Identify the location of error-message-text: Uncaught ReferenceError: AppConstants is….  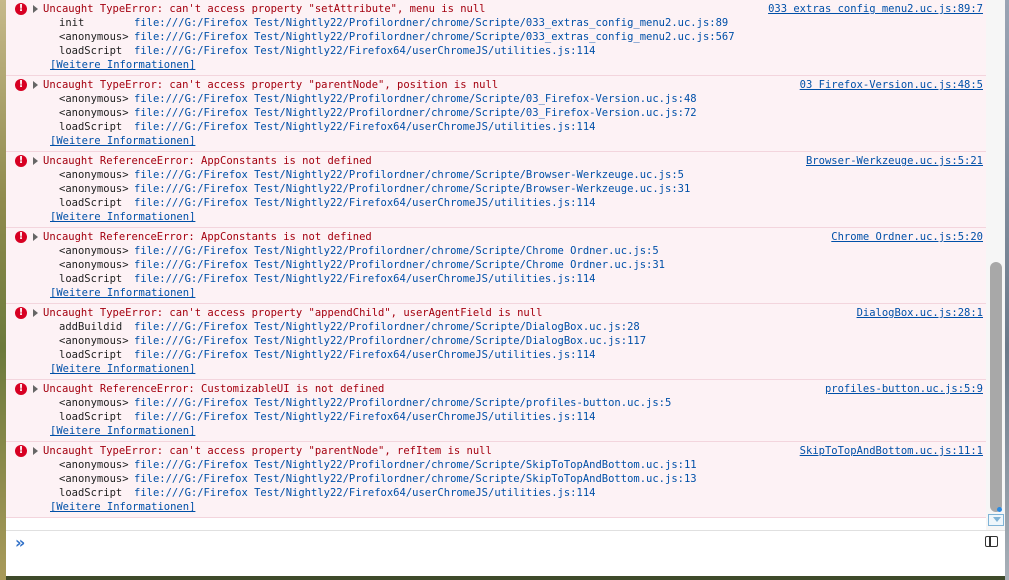
(207, 161).